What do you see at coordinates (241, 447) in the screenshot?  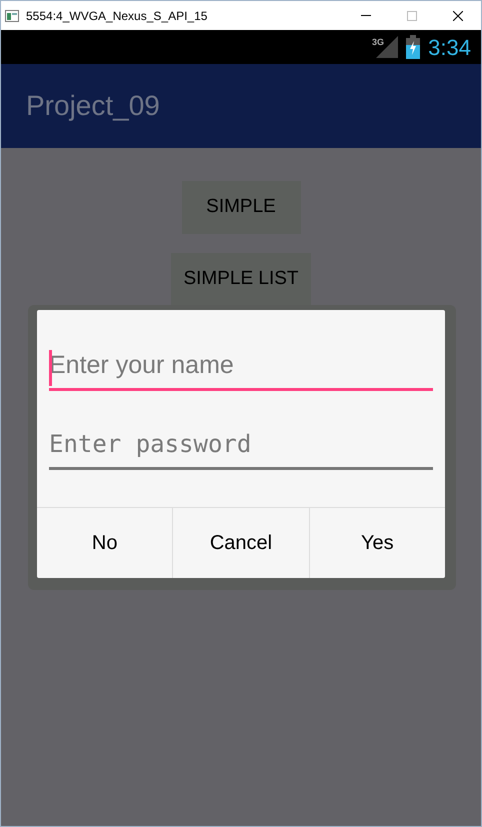 I see `input-field: Enter password` at bounding box center [241, 447].